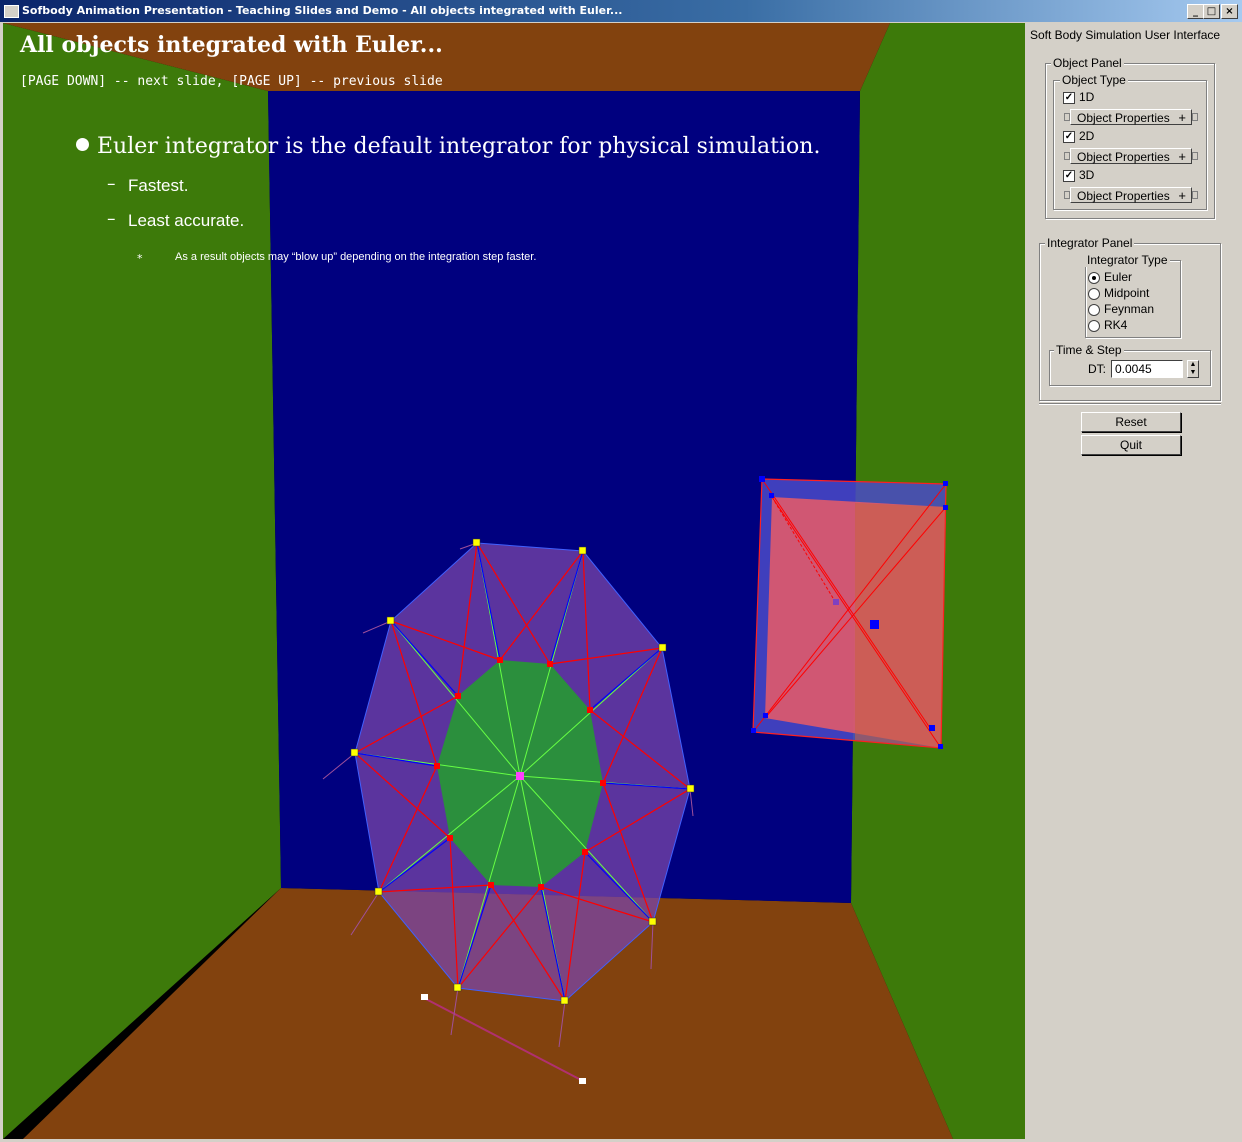 Image resolution: width=1242 pixels, height=1142 pixels. I want to click on checkbox-3d: ✓, so click(1069, 176).